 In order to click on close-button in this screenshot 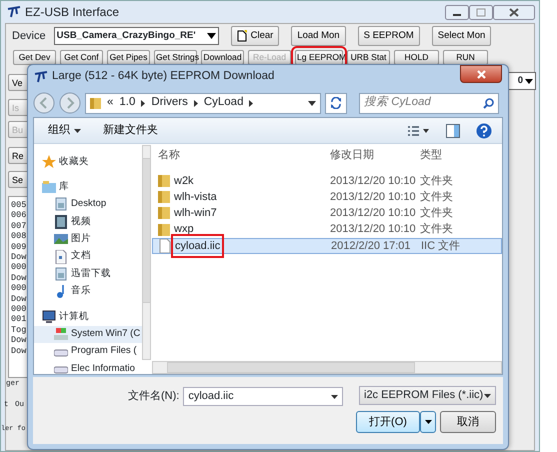, I will do `click(481, 74)`.